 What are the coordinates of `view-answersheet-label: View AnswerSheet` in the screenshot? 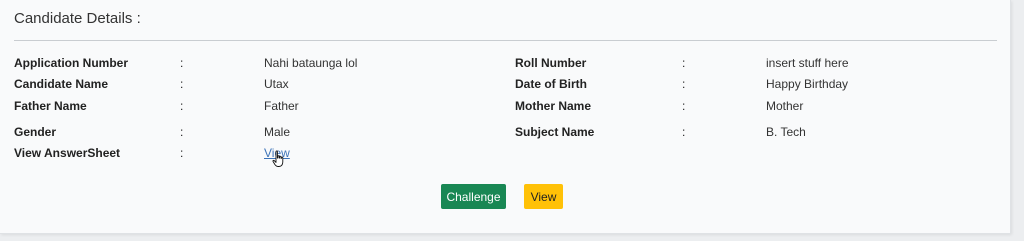 It's located at (67, 153).